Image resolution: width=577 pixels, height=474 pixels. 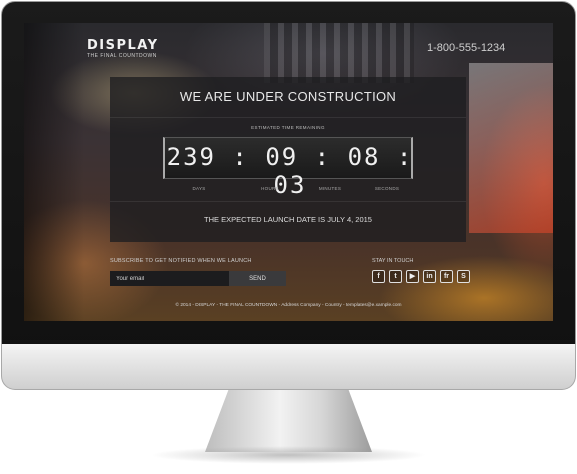 What do you see at coordinates (169, 278) in the screenshot?
I see `email-input` at bounding box center [169, 278].